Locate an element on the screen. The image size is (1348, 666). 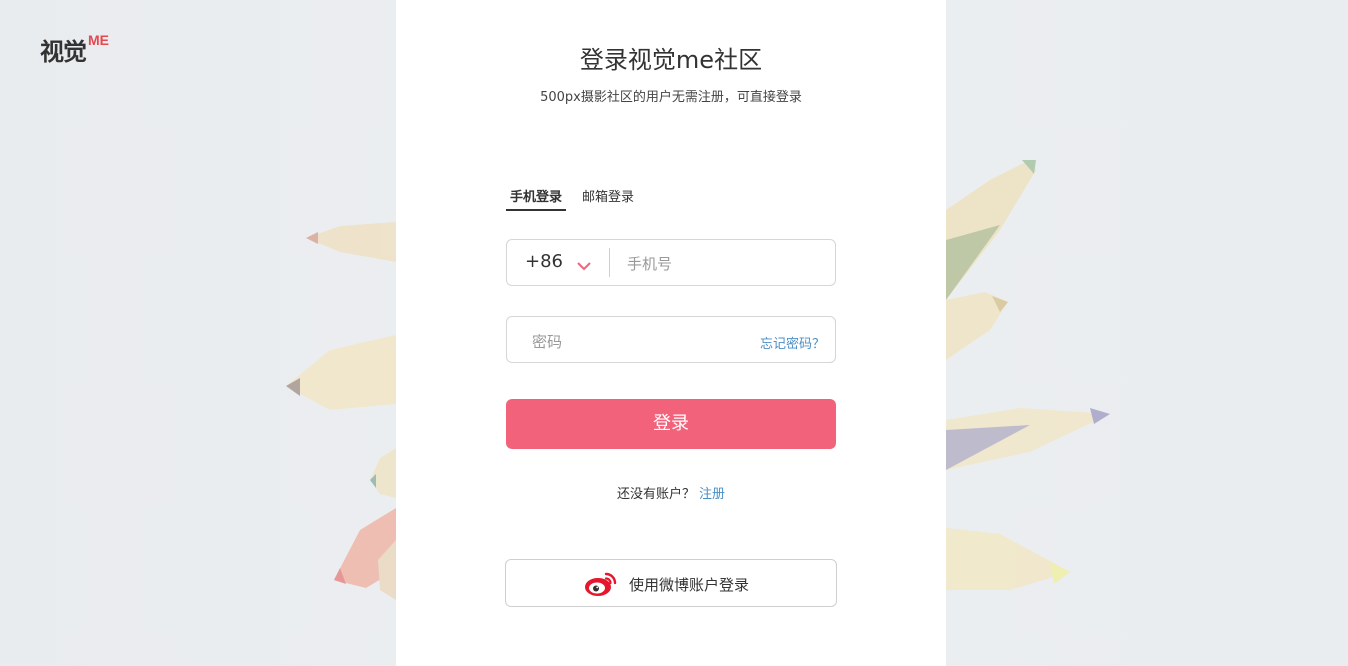
logo-text-cn: 视觉 is located at coordinates (63, 52).